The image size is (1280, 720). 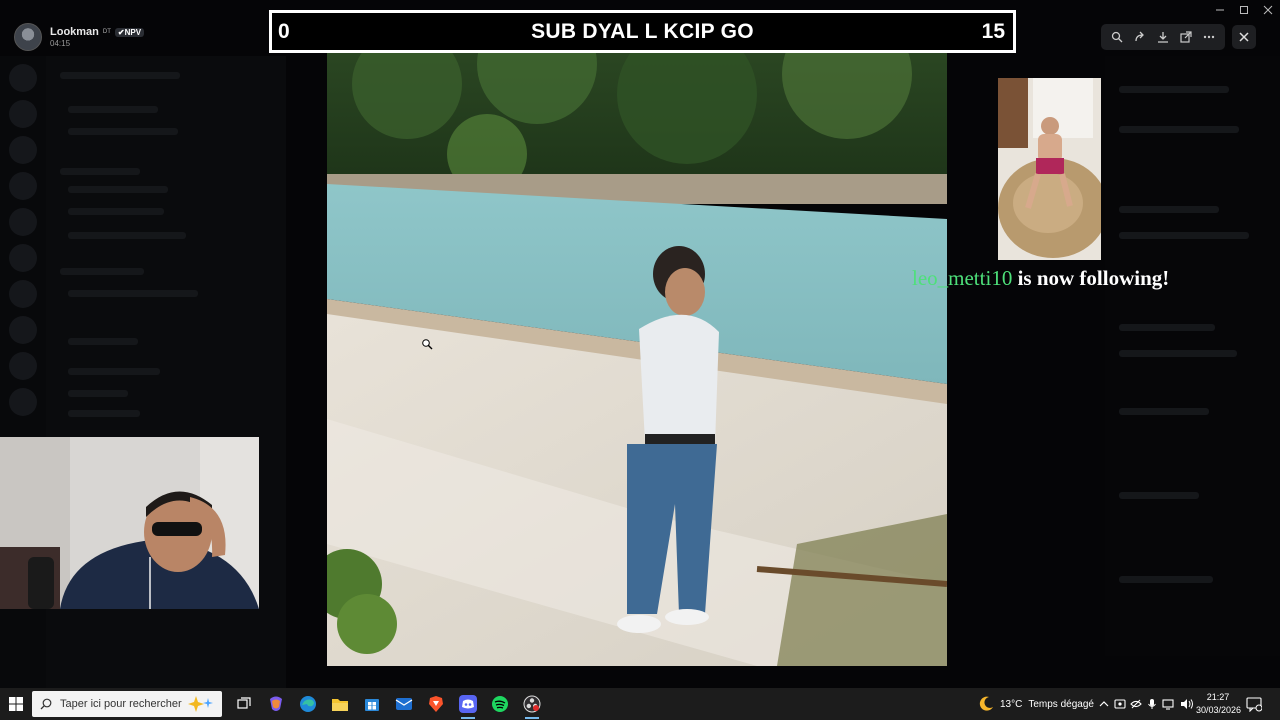 I want to click on folder-icon, so click(x=340, y=705).